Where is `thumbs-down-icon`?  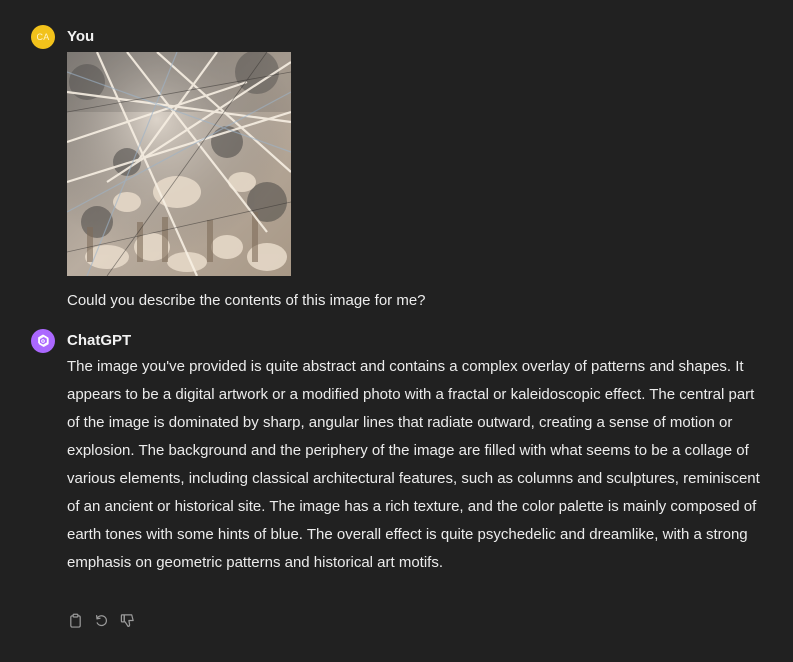 thumbs-down-icon is located at coordinates (127, 620).